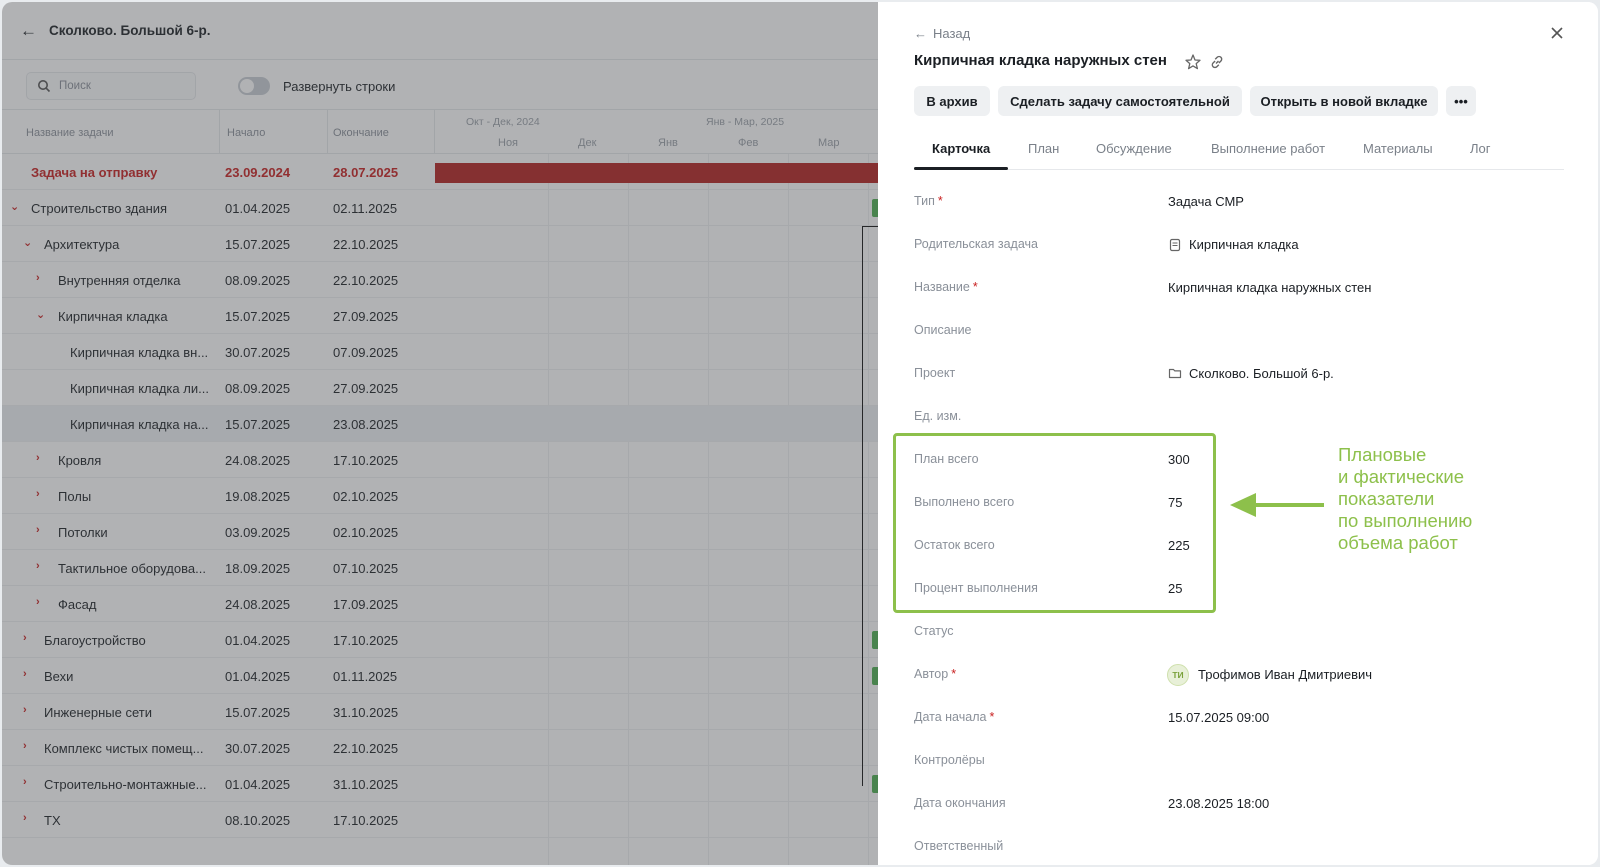 Image resolution: width=1600 pixels, height=867 pixels. What do you see at coordinates (938, 416) in the screenshot?
I see `field-label-unit: Ед. изм.` at bounding box center [938, 416].